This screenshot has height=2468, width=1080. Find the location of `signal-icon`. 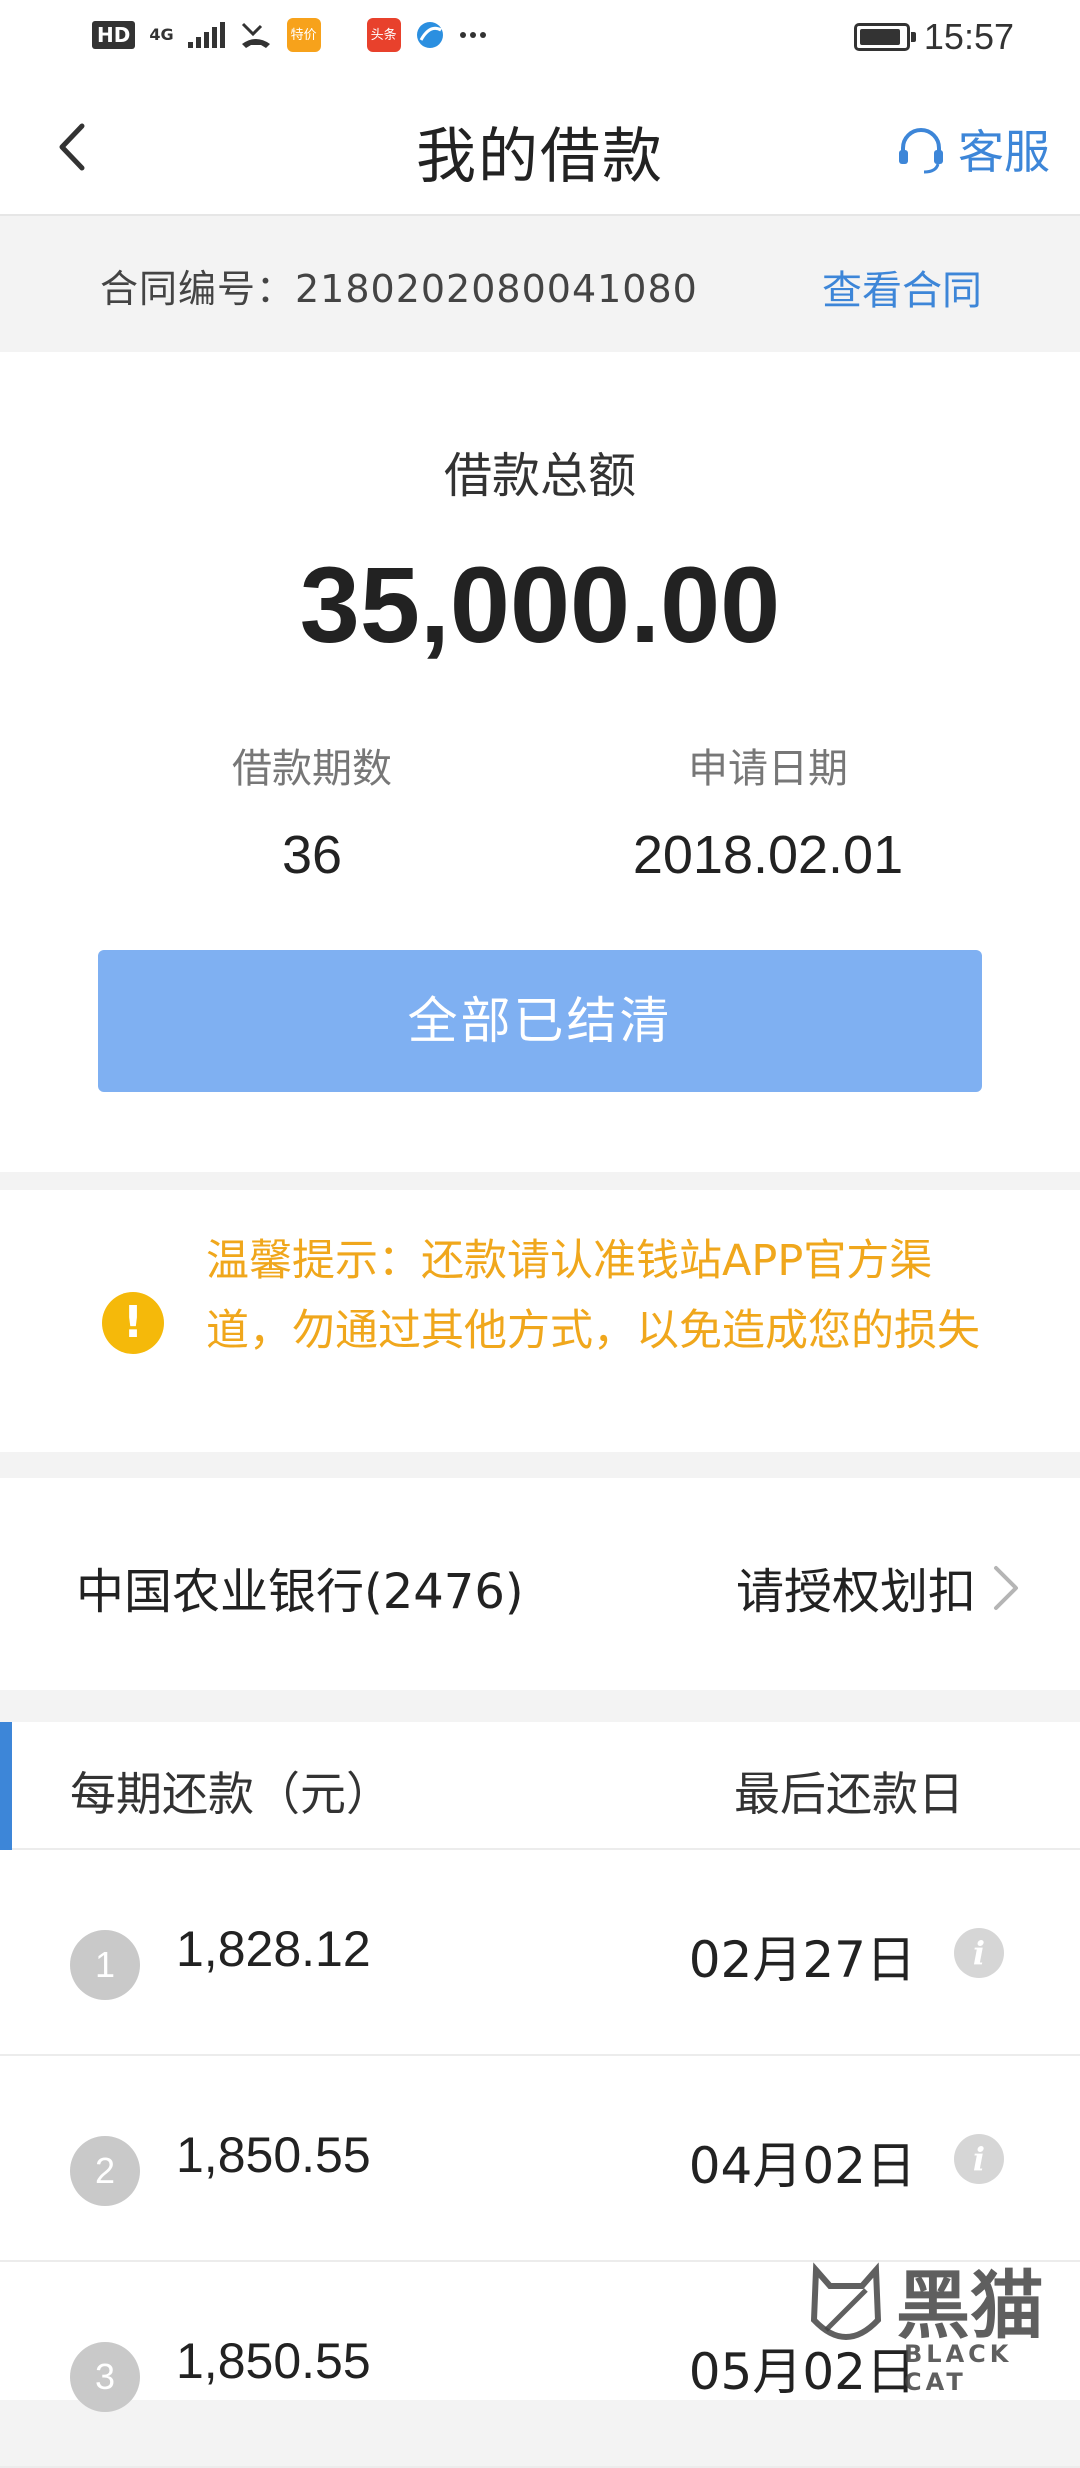

signal-icon is located at coordinates (206, 35).